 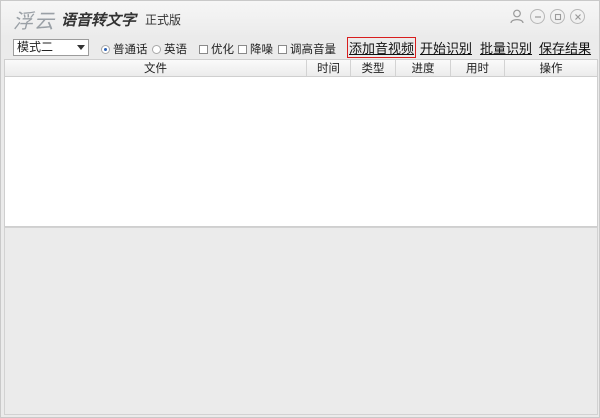 I want to click on edition-label: 正式版, so click(x=163, y=20).